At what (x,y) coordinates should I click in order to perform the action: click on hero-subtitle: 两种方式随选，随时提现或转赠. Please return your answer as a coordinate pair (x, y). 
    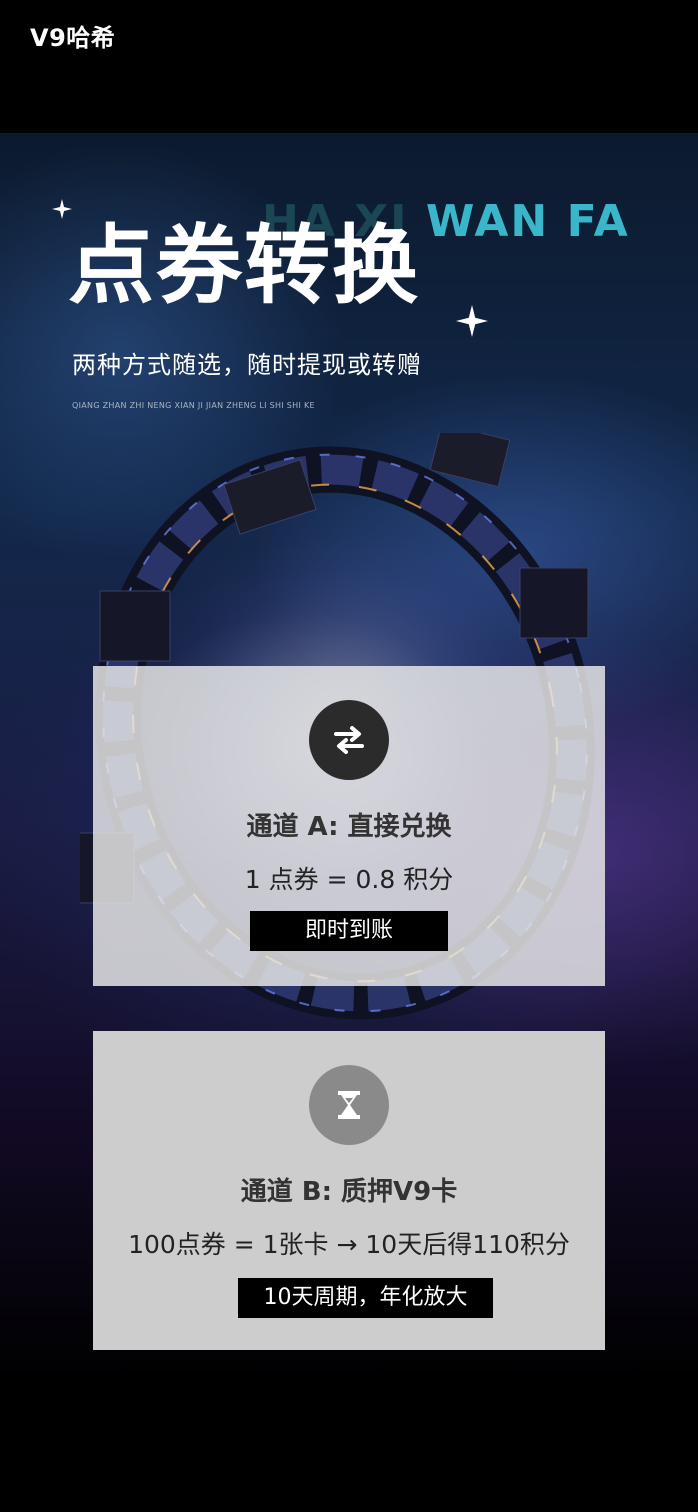
    Looking at the image, I should click on (247, 365).